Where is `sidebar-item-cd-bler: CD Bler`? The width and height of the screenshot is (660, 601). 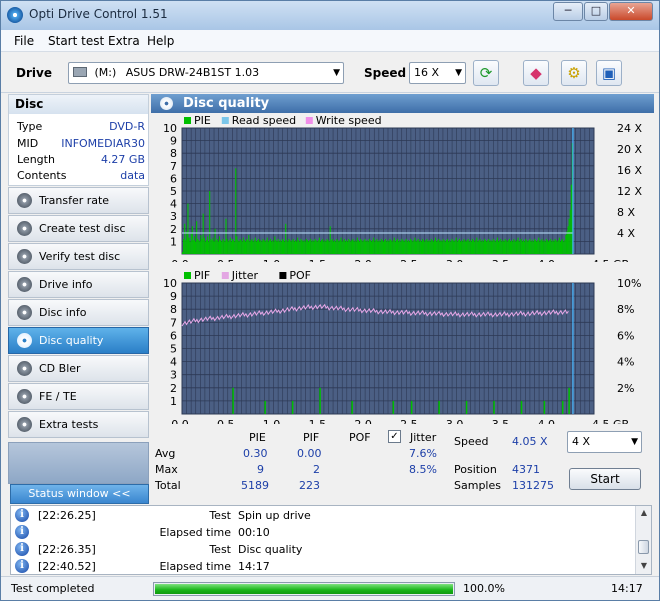
sidebar-item-cd-bler: CD Bler is located at coordinates (78, 368).